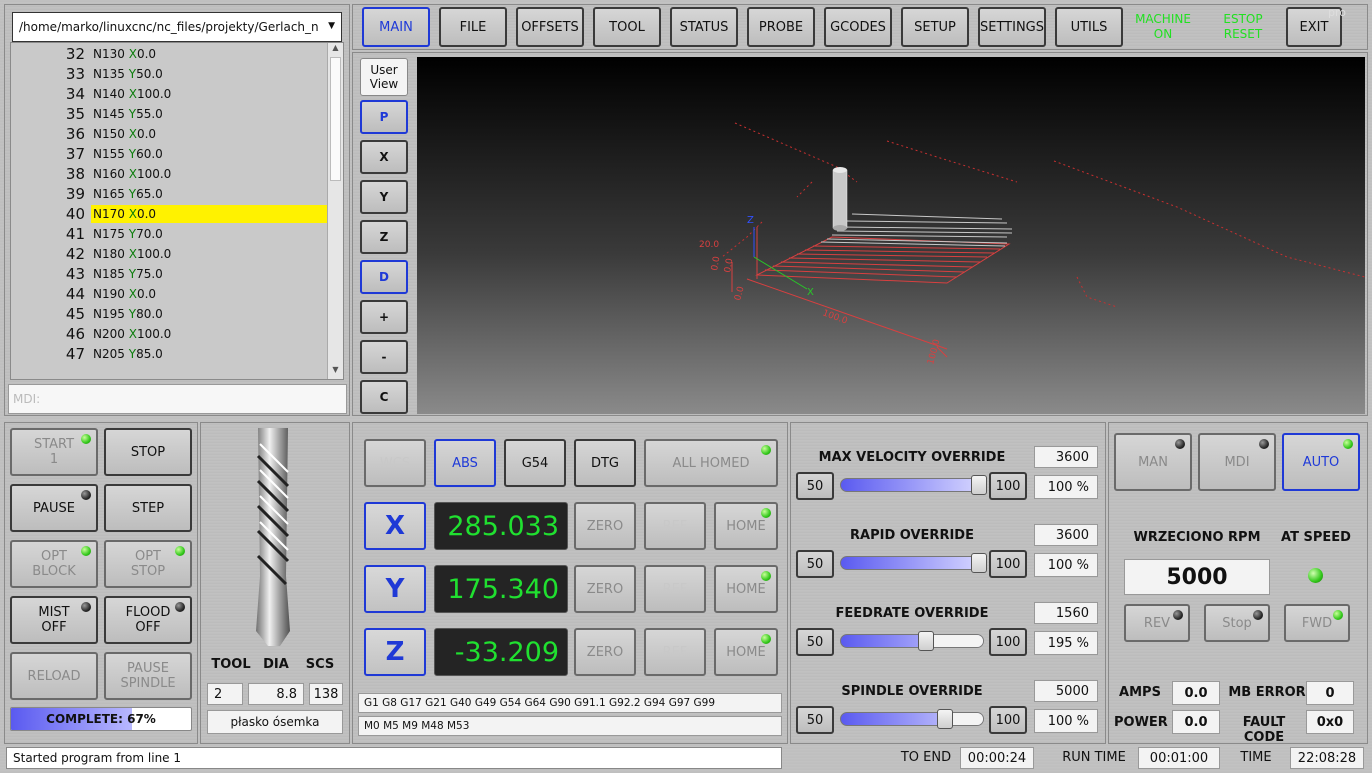  Describe the element at coordinates (815, 486) in the screenshot. I see `max-velocity-override-min-button: 50` at that location.